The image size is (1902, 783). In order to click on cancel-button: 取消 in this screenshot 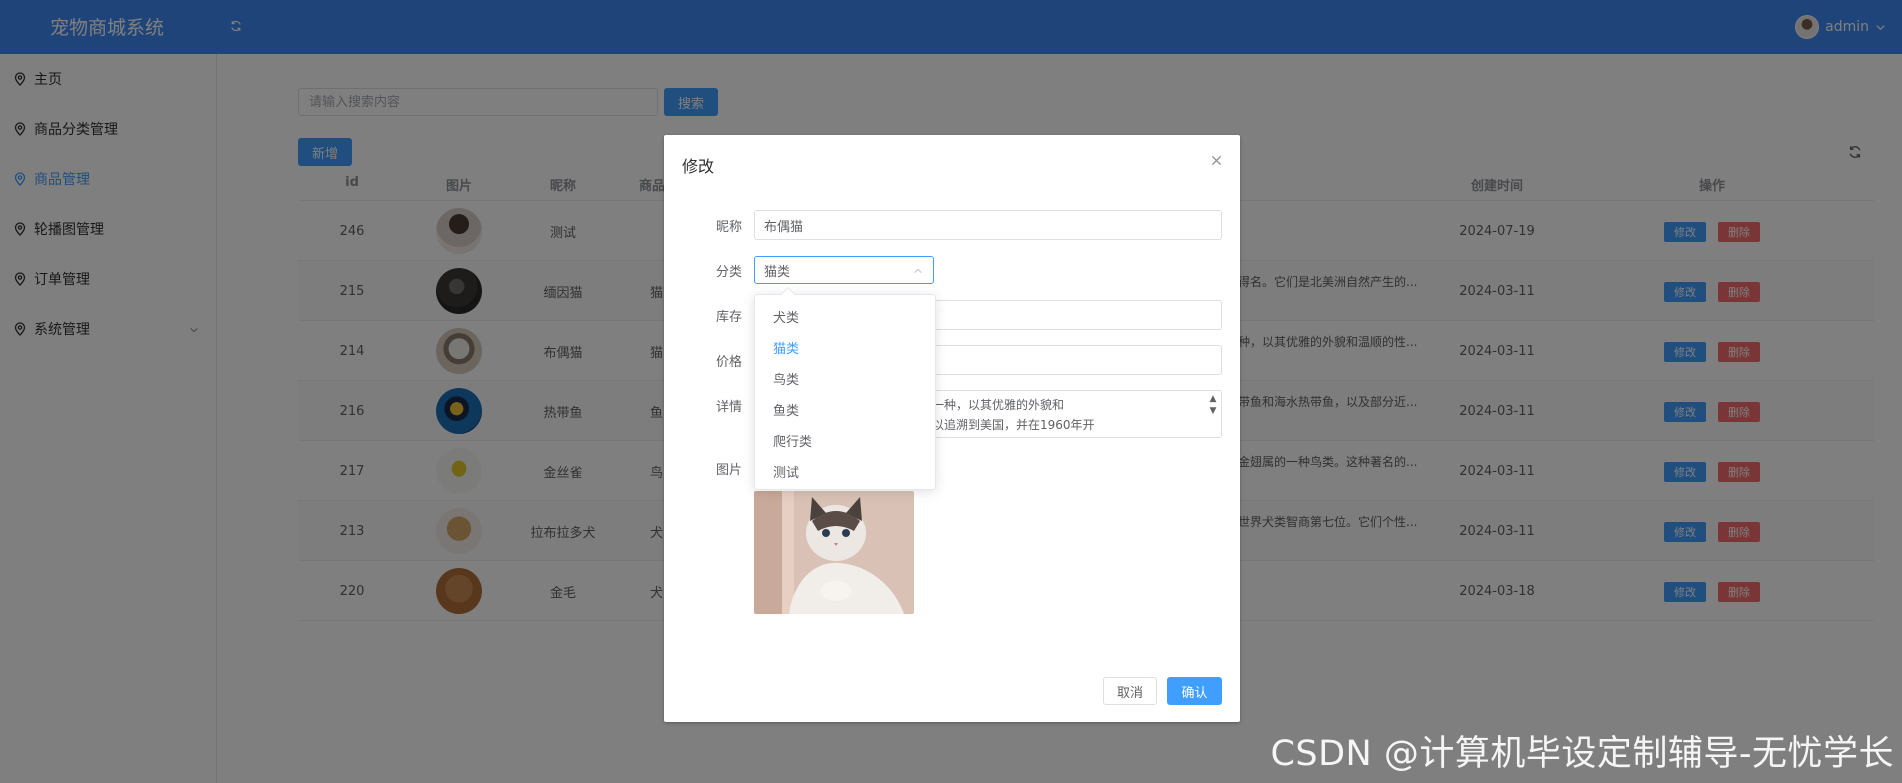, I will do `click(1130, 691)`.